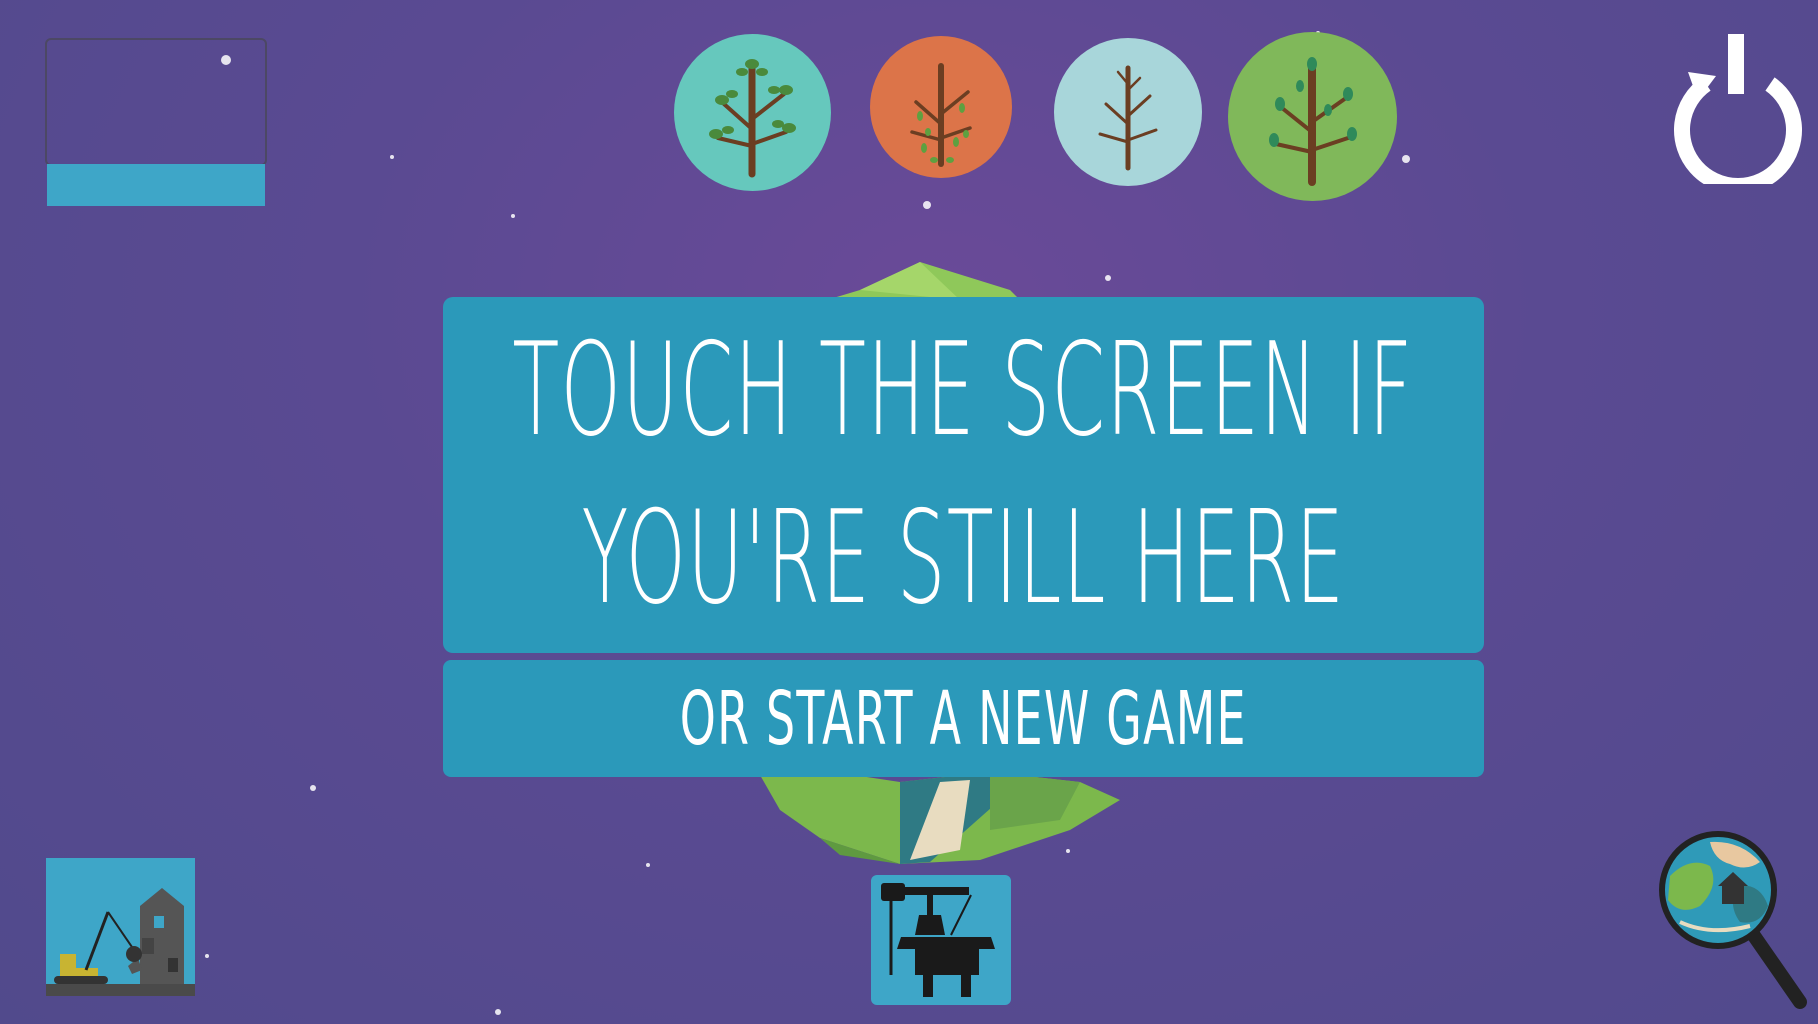  I want to click on spring-tree-icon, so click(752, 118).